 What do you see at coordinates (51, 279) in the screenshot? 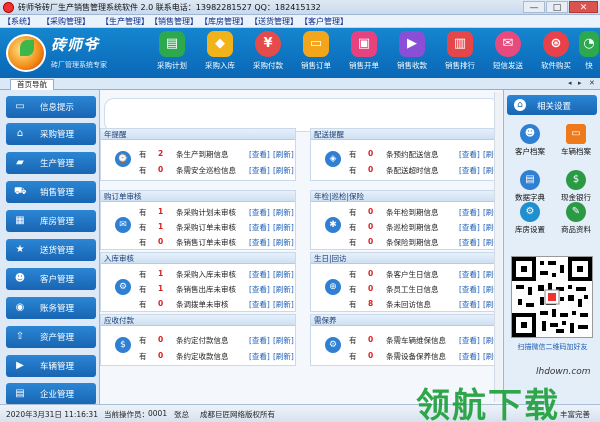
I see `sidebar-item-customer: ☻ 客户管理` at bounding box center [51, 279].